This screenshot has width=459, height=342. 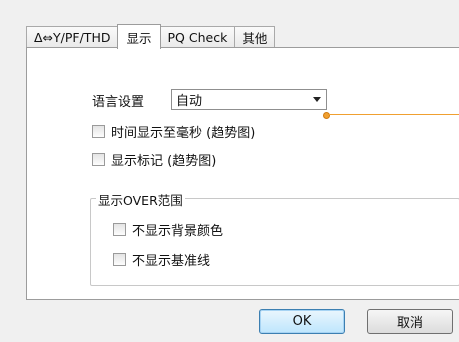 What do you see at coordinates (119, 229) in the screenshot?
I see `no-bg-color-checkbox` at bounding box center [119, 229].